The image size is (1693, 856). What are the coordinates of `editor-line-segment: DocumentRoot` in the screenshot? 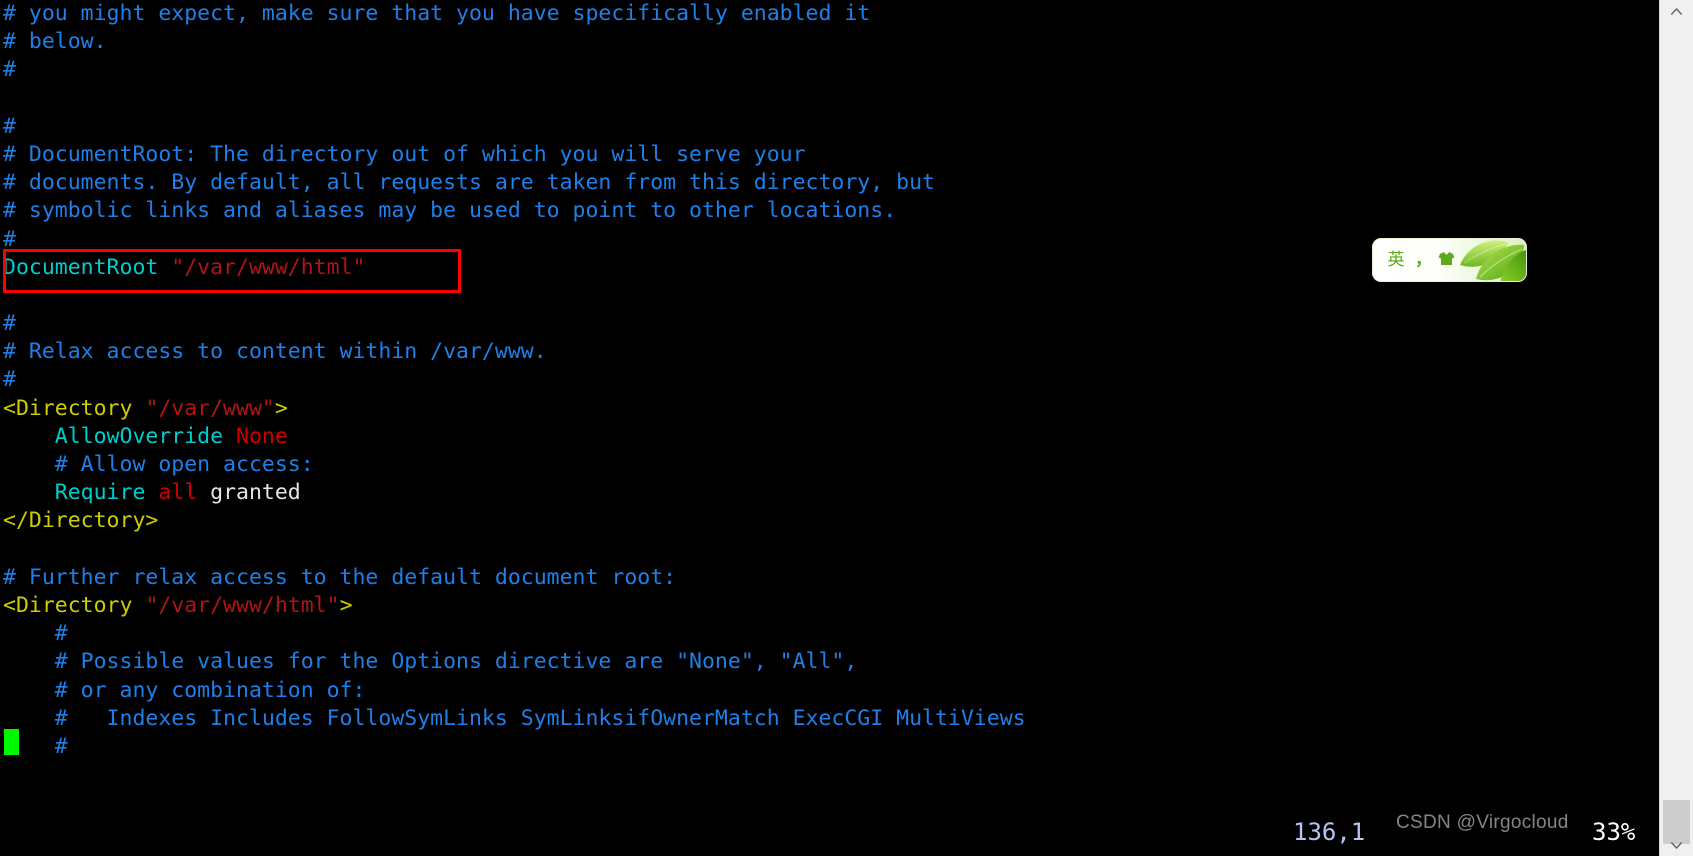 It's located at (87, 267).